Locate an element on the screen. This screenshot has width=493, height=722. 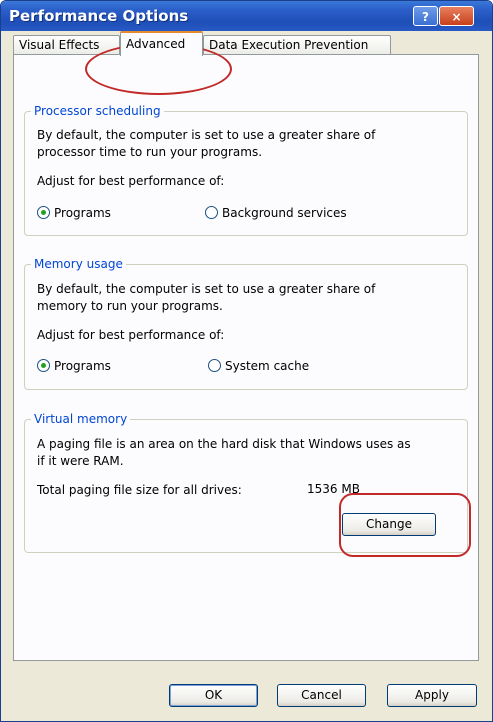
total-paging-label: Total paging file size for all drives: is located at coordinates (139, 490).